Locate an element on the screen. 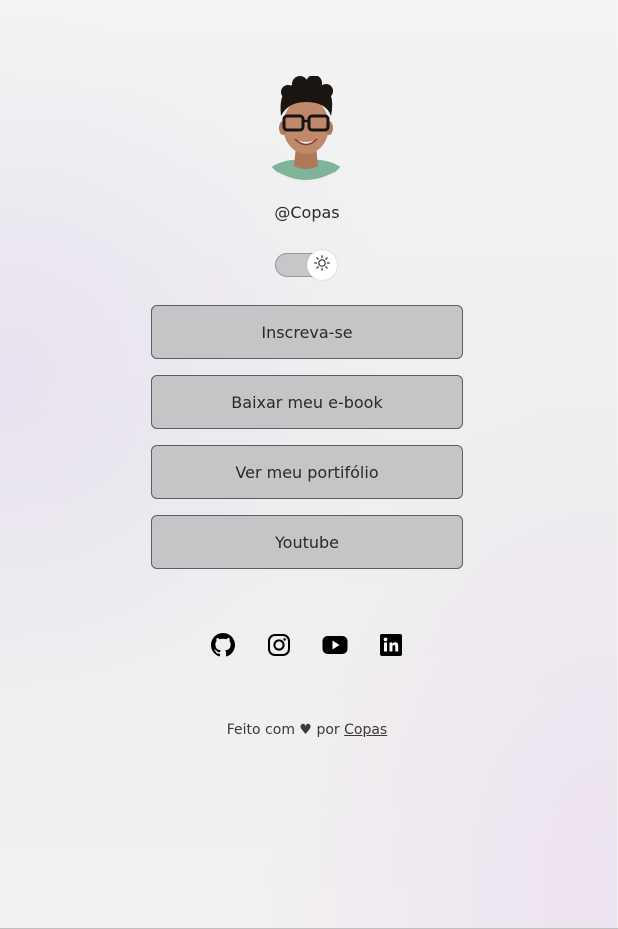 The height and width of the screenshot is (929, 618). subscribe-button: Inscreva-se is located at coordinates (307, 332).